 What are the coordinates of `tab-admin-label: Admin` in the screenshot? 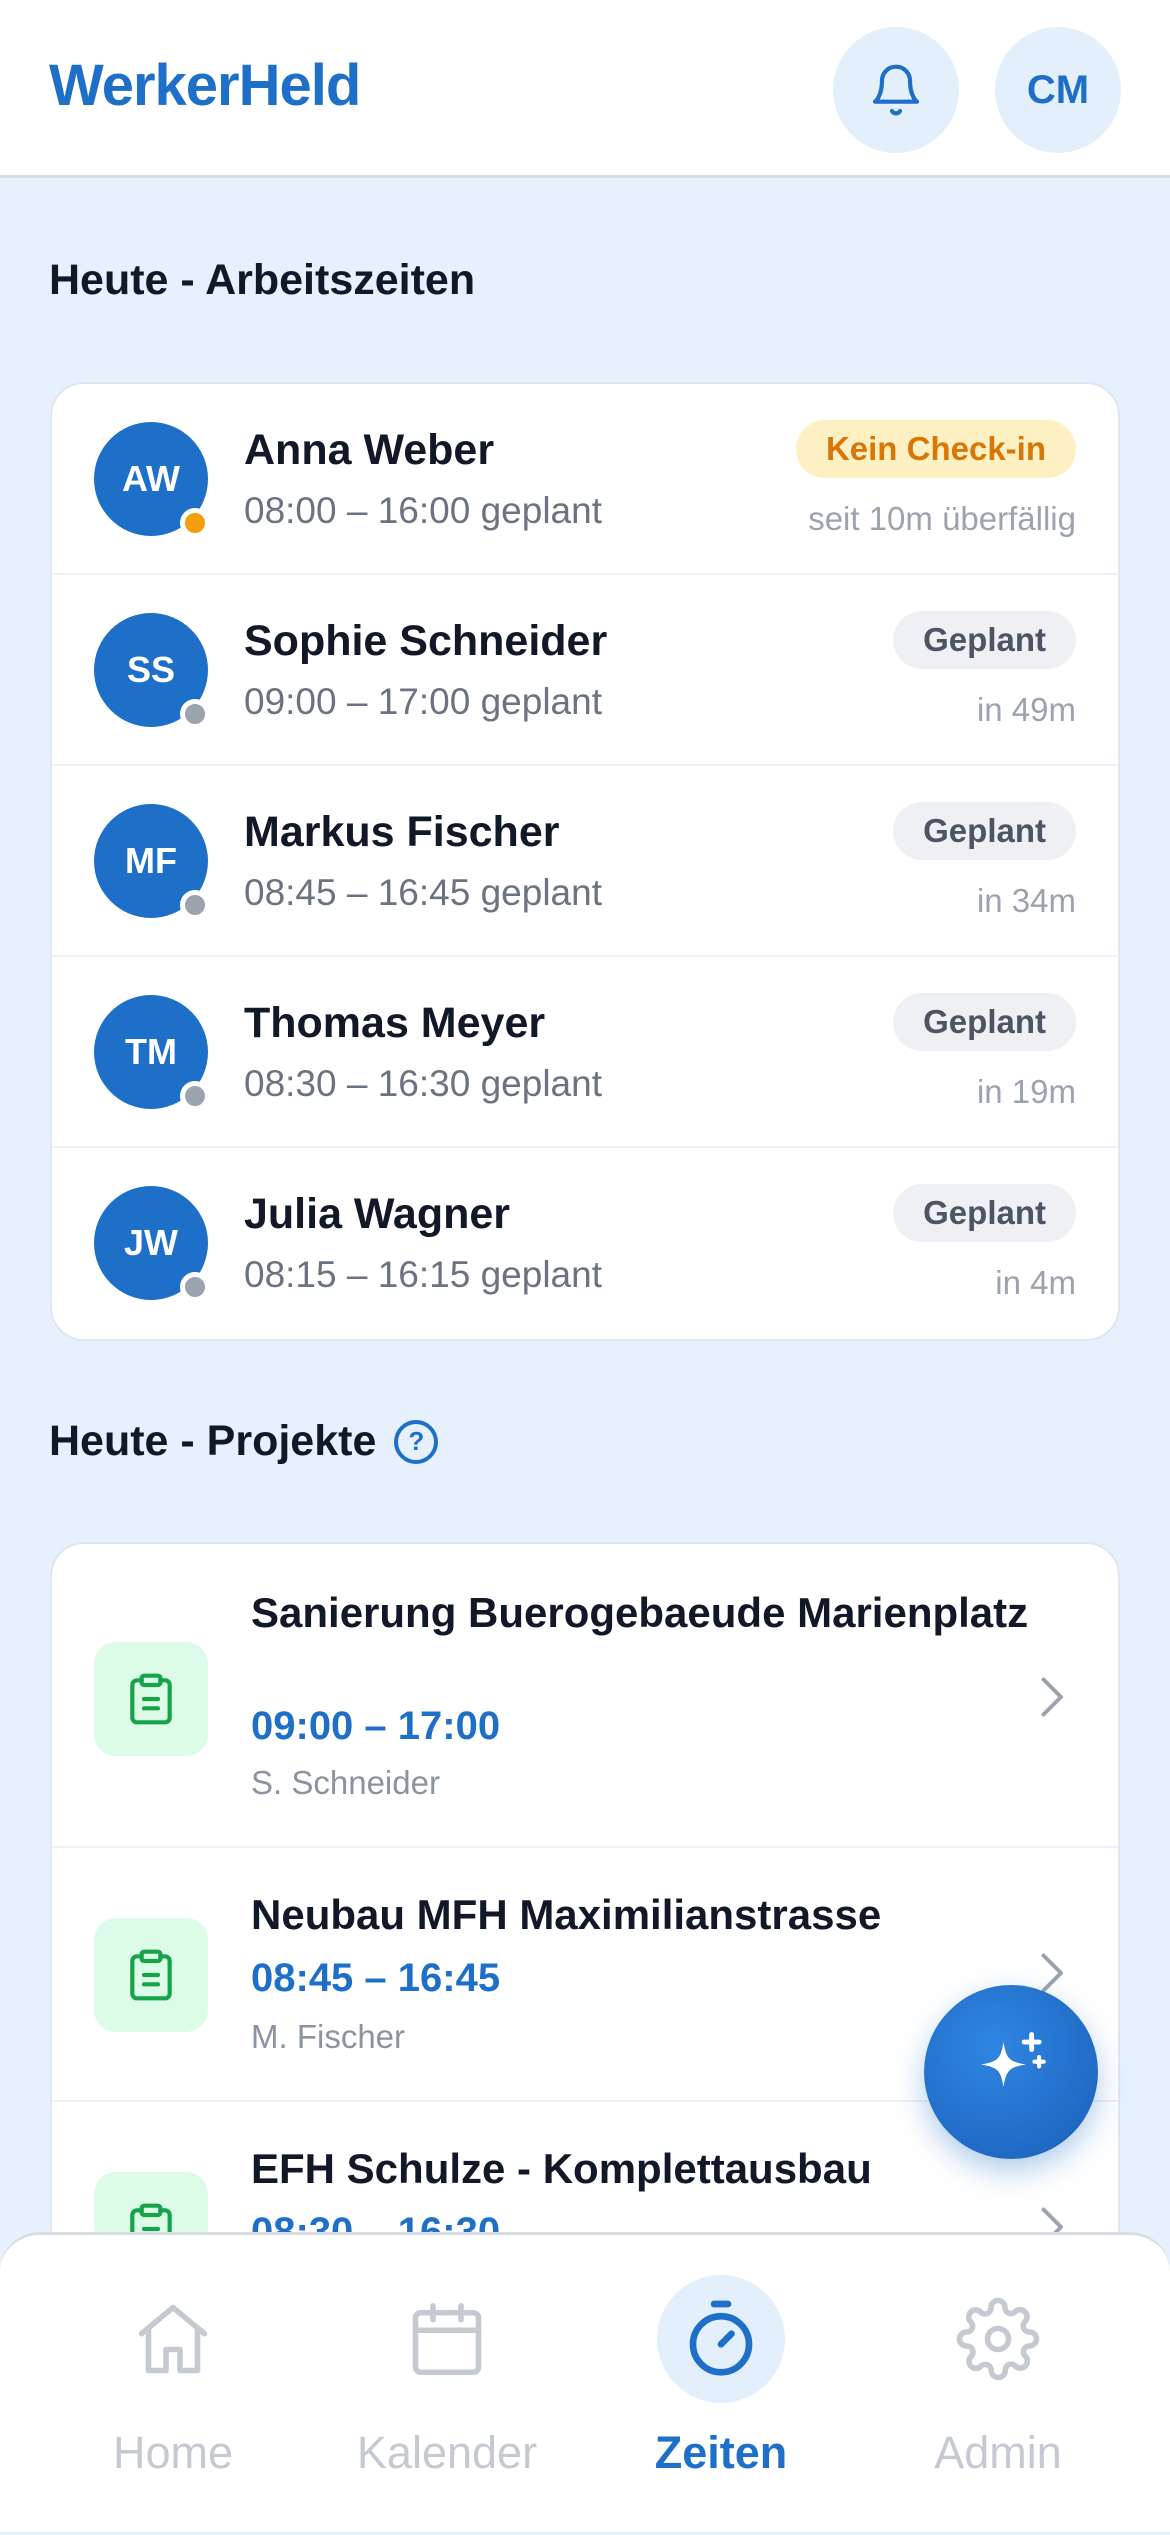 It's located at (998, 2452).